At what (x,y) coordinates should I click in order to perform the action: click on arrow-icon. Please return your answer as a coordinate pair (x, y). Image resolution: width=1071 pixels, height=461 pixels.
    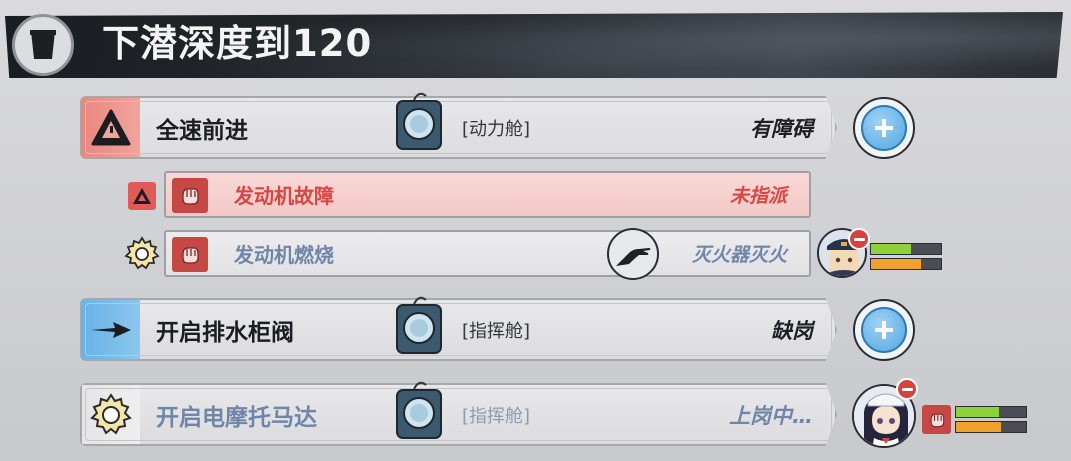
    Looking at the image, I should click on (111, 329).